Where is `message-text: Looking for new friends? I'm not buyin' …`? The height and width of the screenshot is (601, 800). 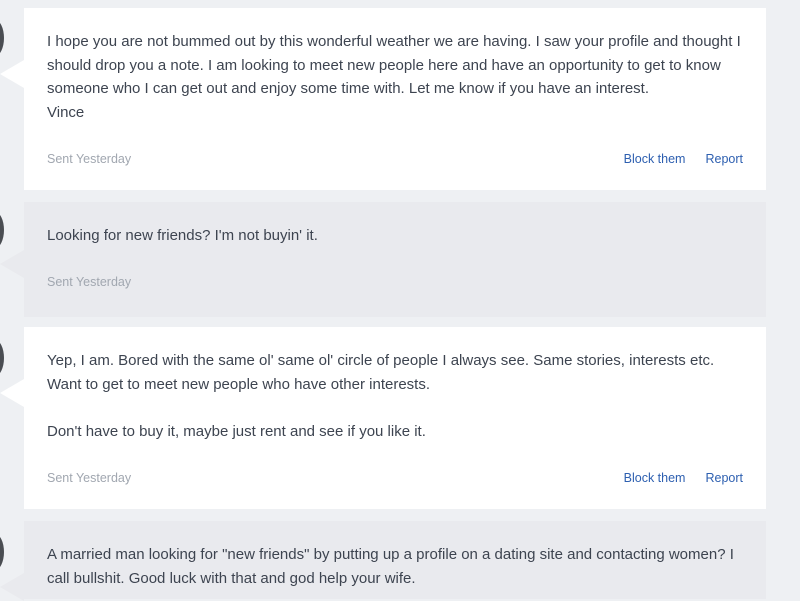
message-text: Looking for new friends? I'm not buyin' … is located at coordinates (182, 235).